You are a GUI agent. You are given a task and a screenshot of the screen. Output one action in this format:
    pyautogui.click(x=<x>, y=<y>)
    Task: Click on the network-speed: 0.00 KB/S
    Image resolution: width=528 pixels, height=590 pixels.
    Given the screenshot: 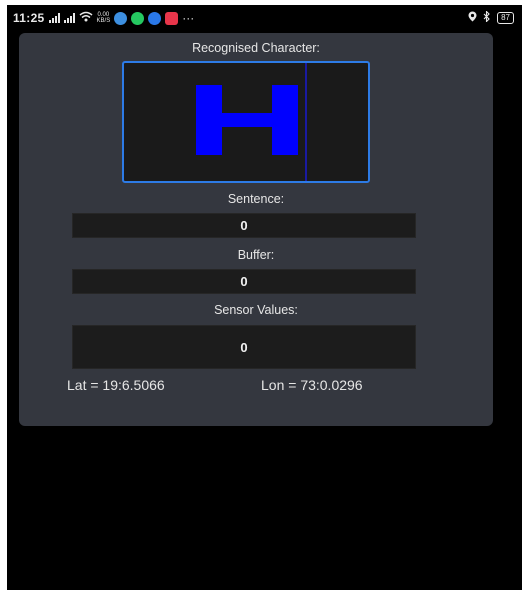 What is the action you would take?
    pyautogui.click(x=103, y=18)
    